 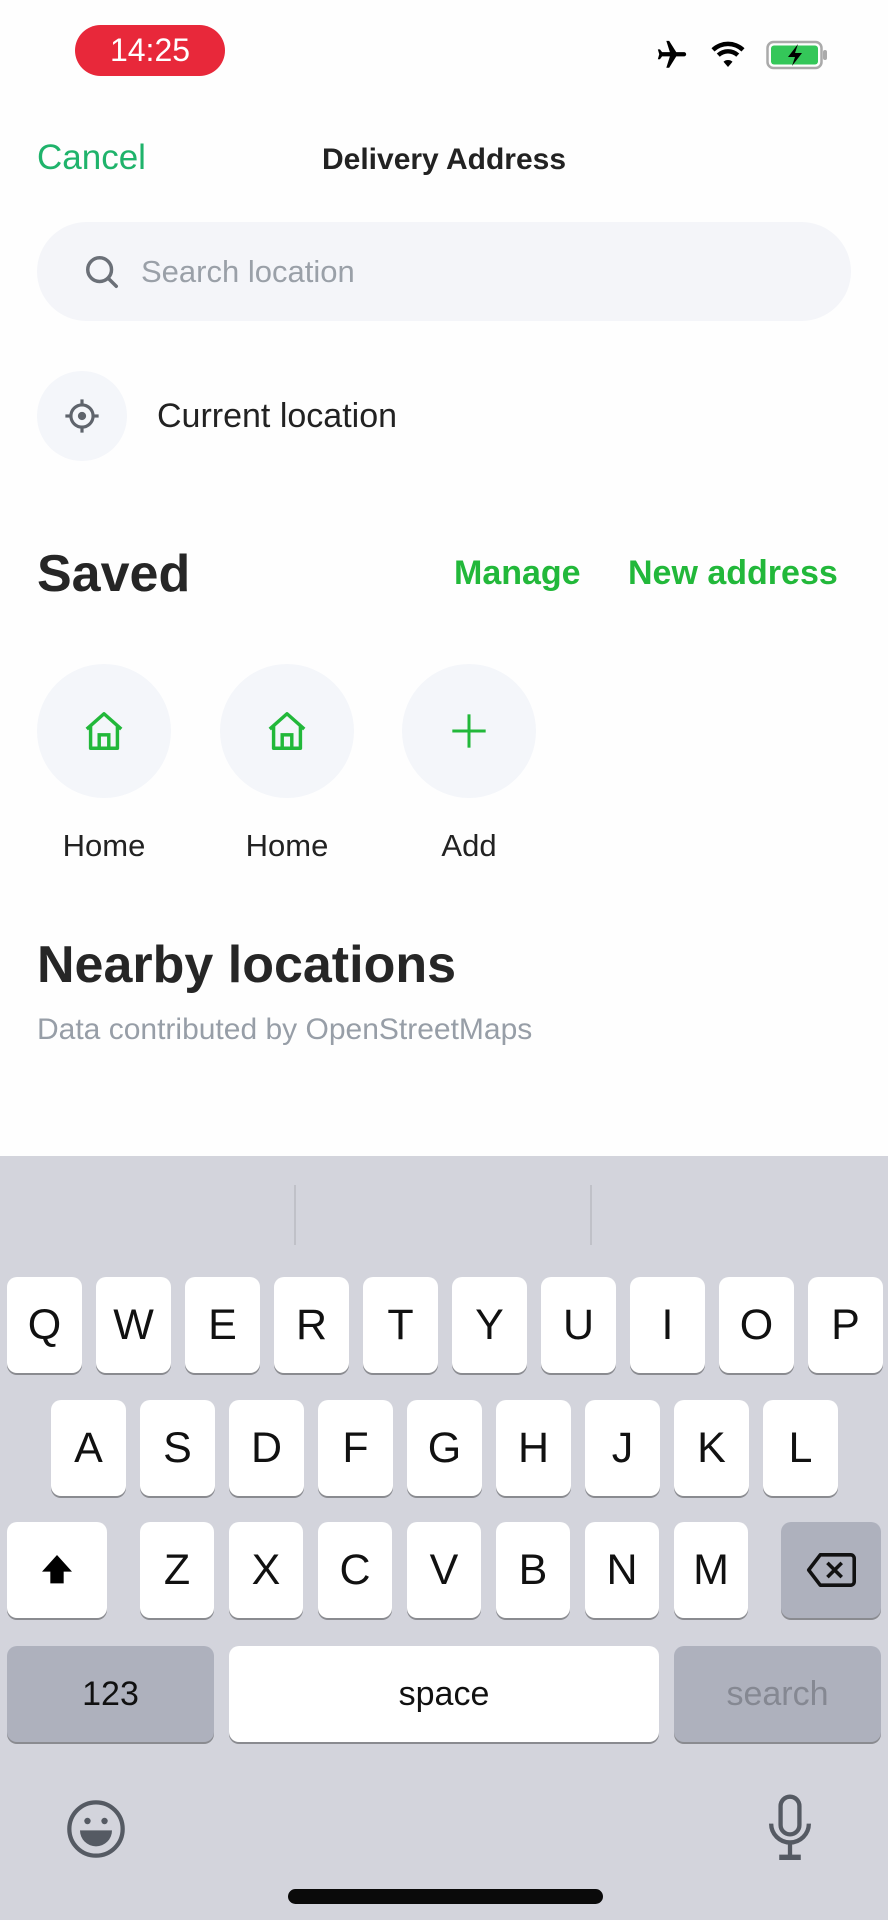 I want to click on saved-item-add: Add, so click(x=469, y=764).